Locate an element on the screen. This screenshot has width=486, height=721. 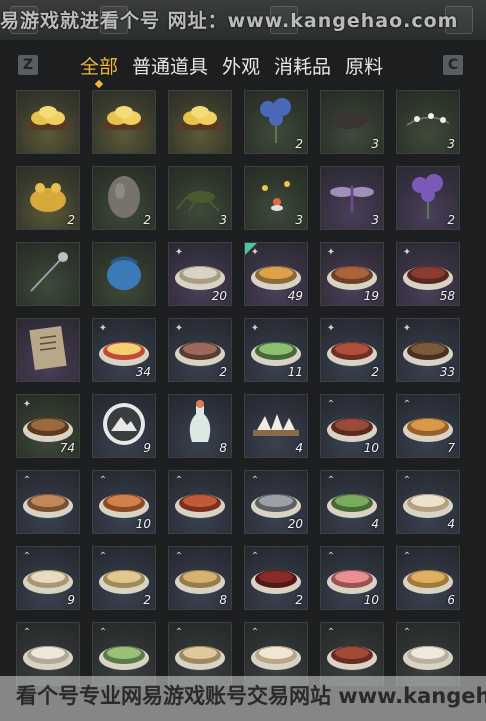
next-tab-key-hint: C is located at coordinates (453, 65).